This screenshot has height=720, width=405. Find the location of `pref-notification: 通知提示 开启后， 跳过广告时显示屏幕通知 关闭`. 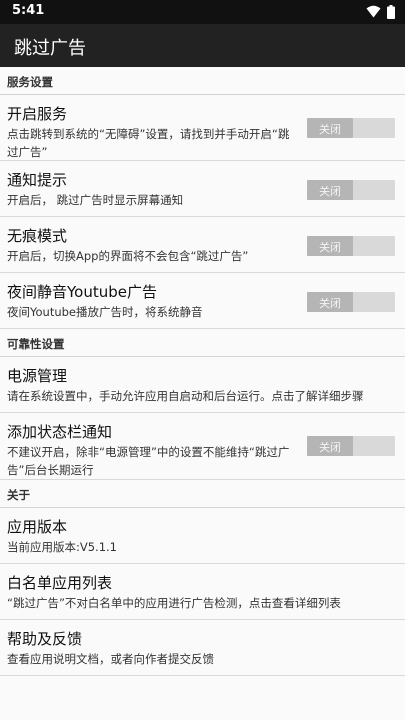

pref-notification: 通知提示 开启后， 跳过广告时显示屏幕通知 关闭 is located at coordinates (202, 189).